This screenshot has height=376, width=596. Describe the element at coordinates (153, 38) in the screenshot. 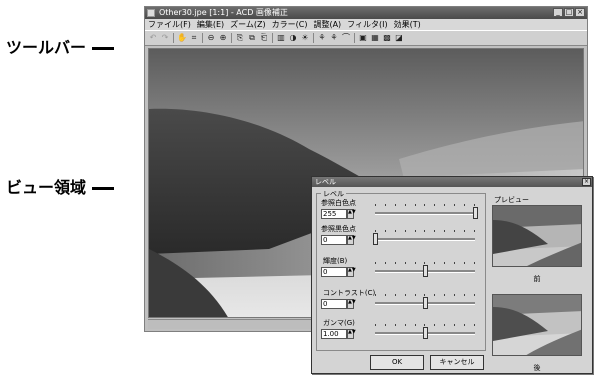

I see `undo-icon: ↶` at that location.